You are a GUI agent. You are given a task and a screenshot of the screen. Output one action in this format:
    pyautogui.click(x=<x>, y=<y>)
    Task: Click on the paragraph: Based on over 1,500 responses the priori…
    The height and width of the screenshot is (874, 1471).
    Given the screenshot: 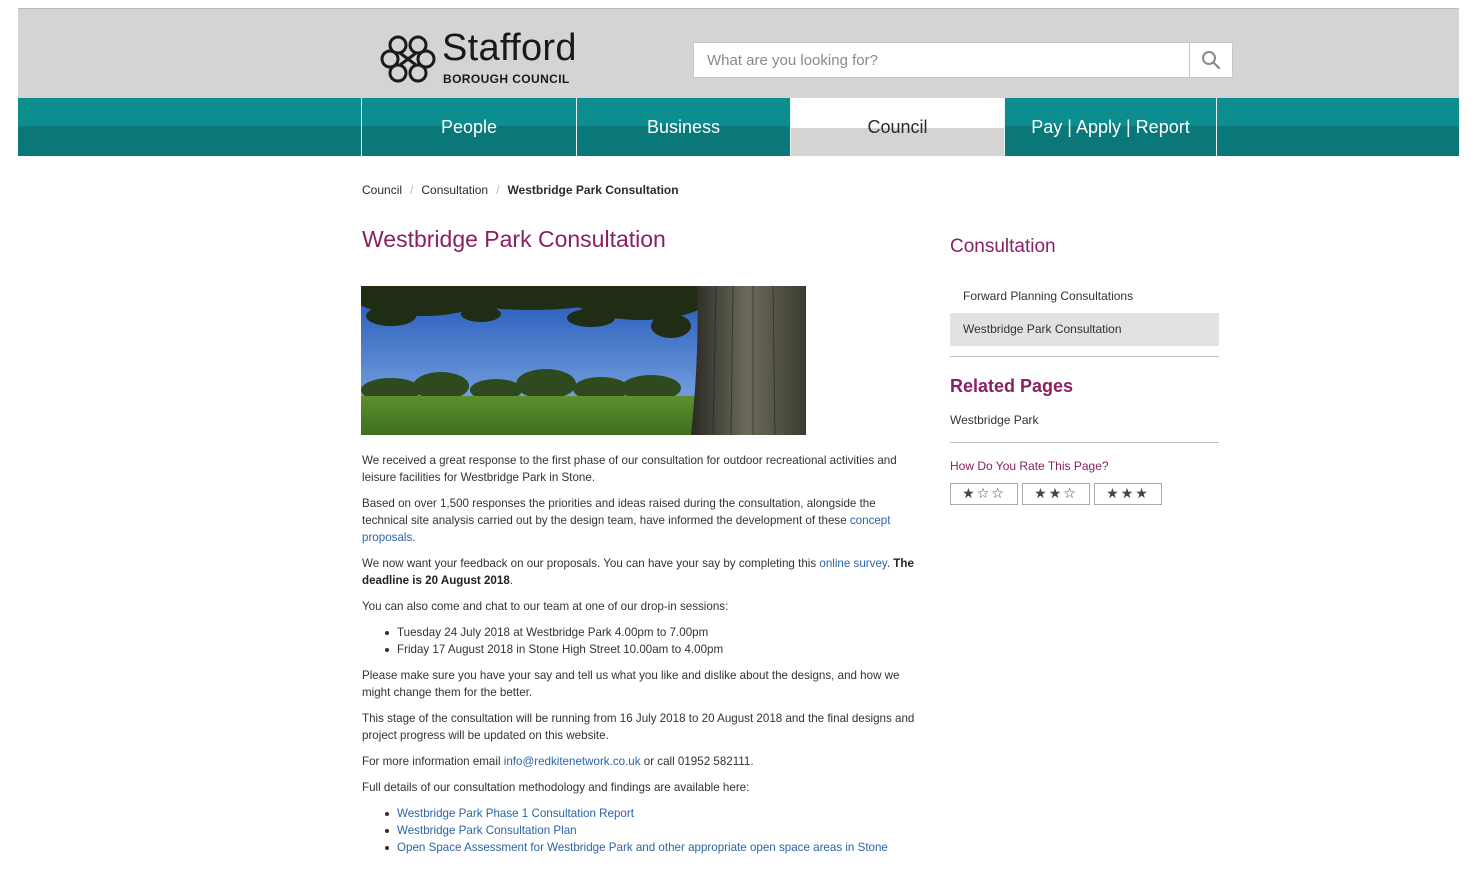 What is the action you would take?
    pyautogui.click(x=642, y=520)
    